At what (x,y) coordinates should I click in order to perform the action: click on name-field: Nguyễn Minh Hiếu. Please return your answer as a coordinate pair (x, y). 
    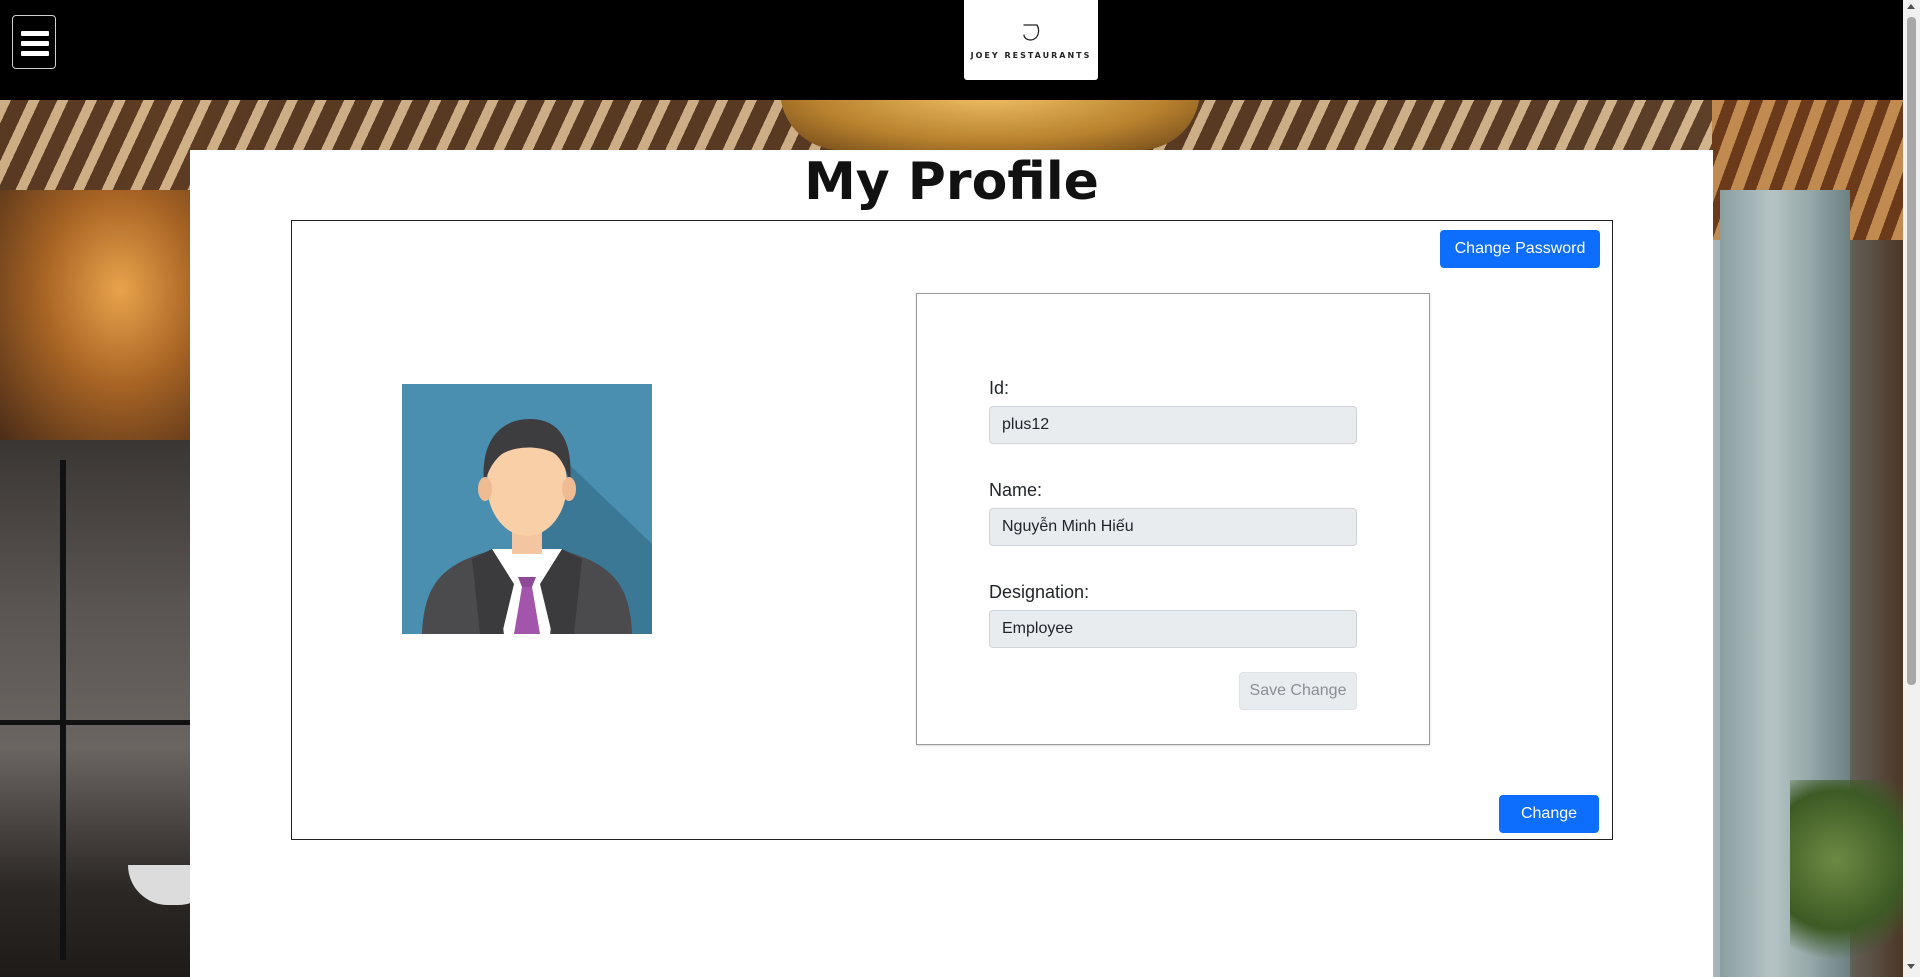
    Looking at the image, I should click on (1173, 527).